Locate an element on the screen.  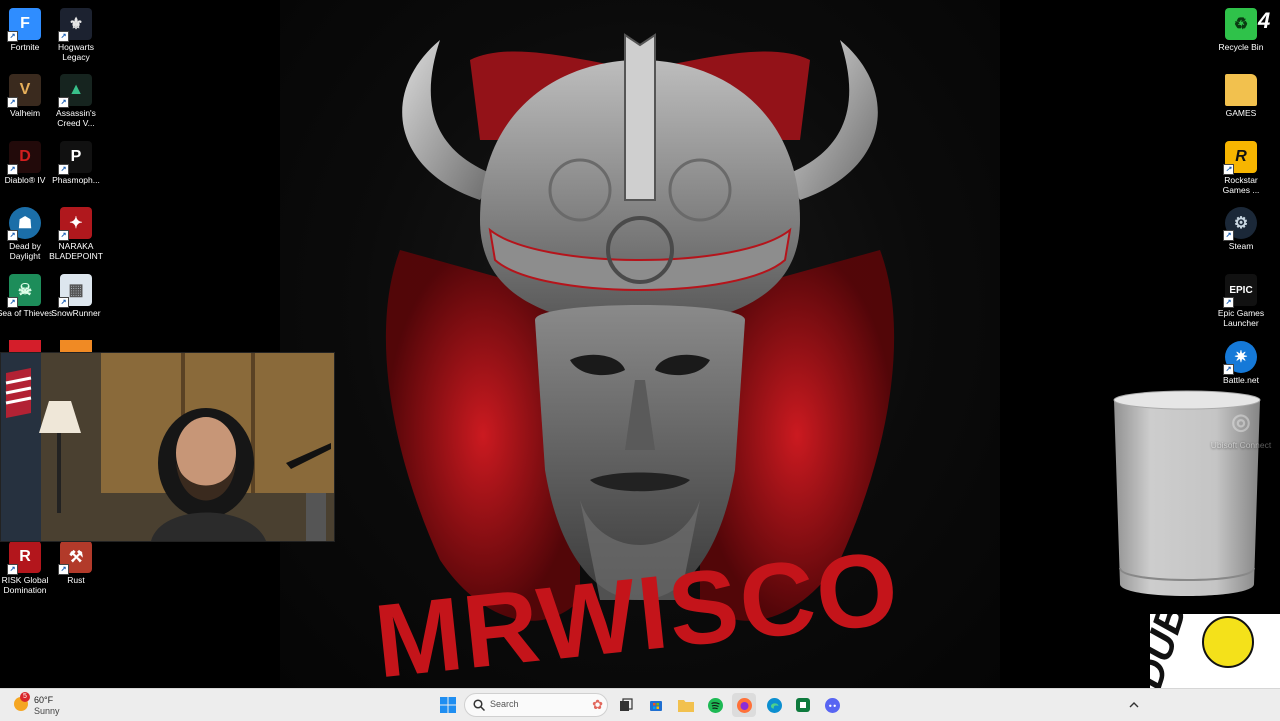
windows-start-icon is located at coordinates (448, 705).